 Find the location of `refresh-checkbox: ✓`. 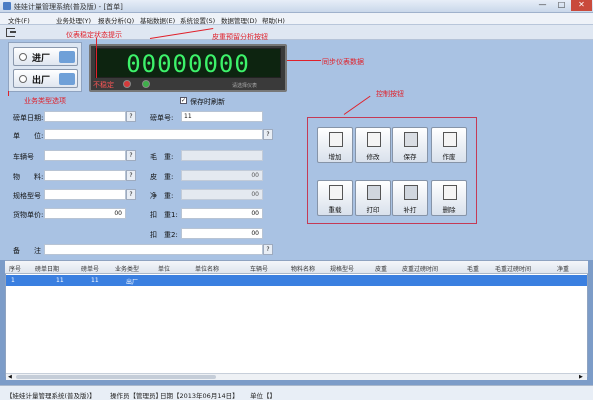

refresh-checkbox: ✓ is located at coordinates (183, 100).